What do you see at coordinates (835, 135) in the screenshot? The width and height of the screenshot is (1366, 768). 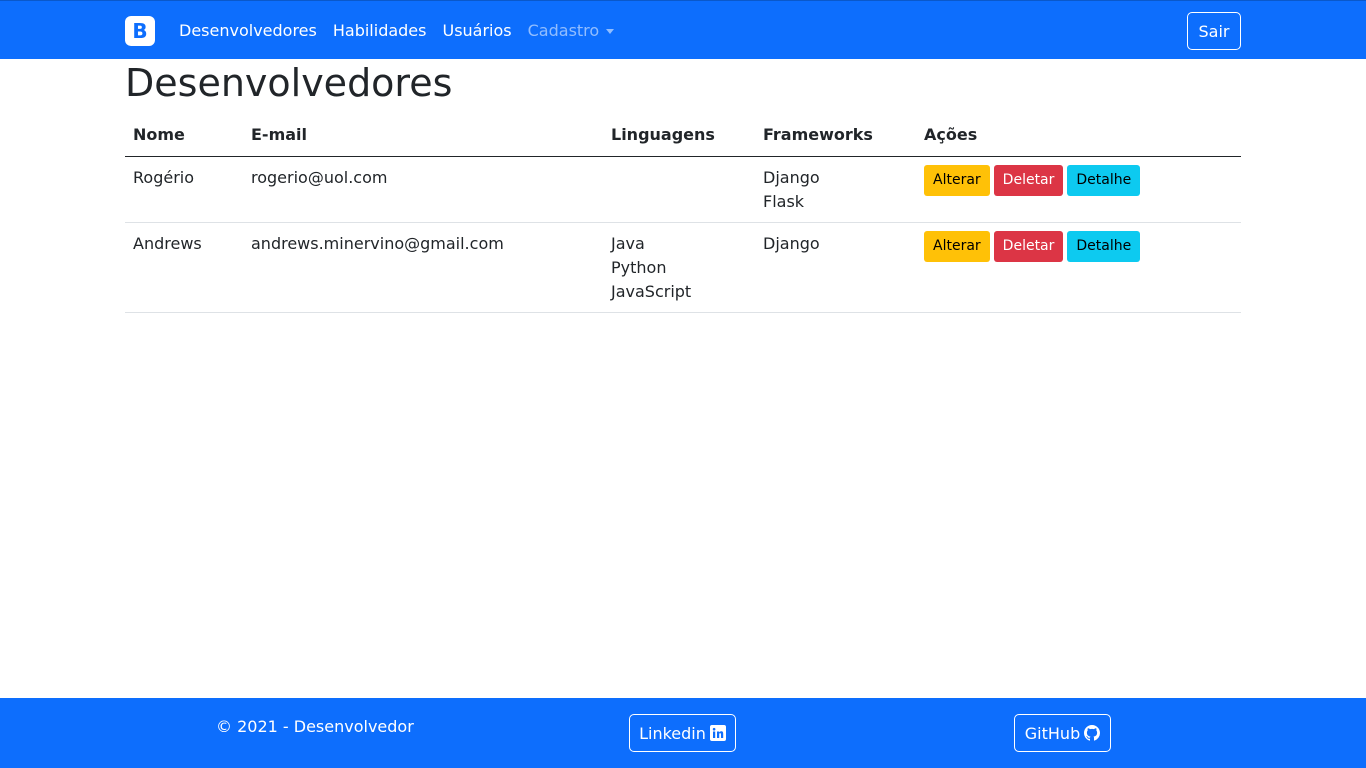 I see `column-header-frameworks: Frameworks` at bounding box center [835, 135].